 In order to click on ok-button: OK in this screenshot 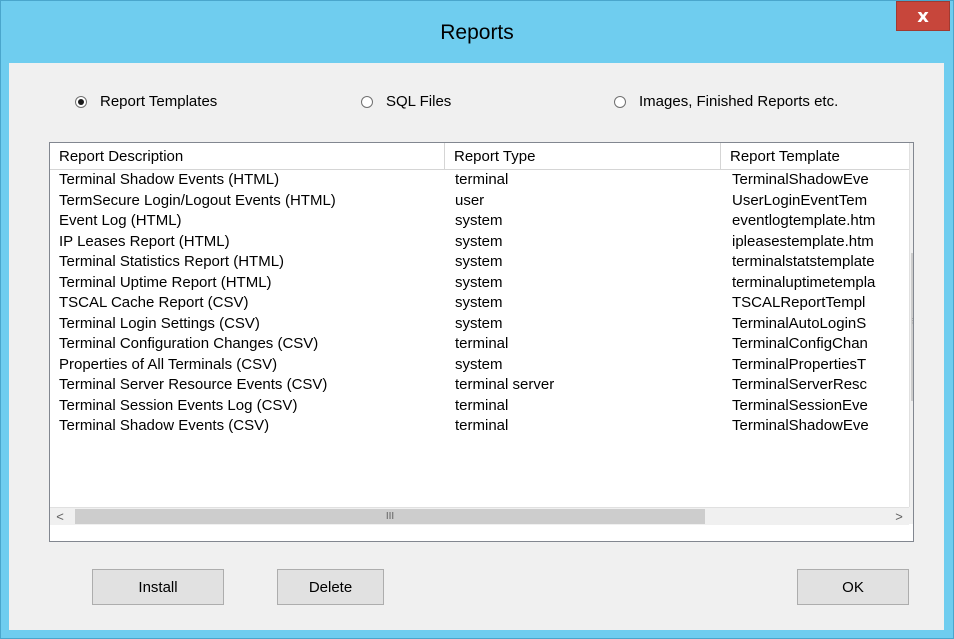, I will do `click(853, 587)`.